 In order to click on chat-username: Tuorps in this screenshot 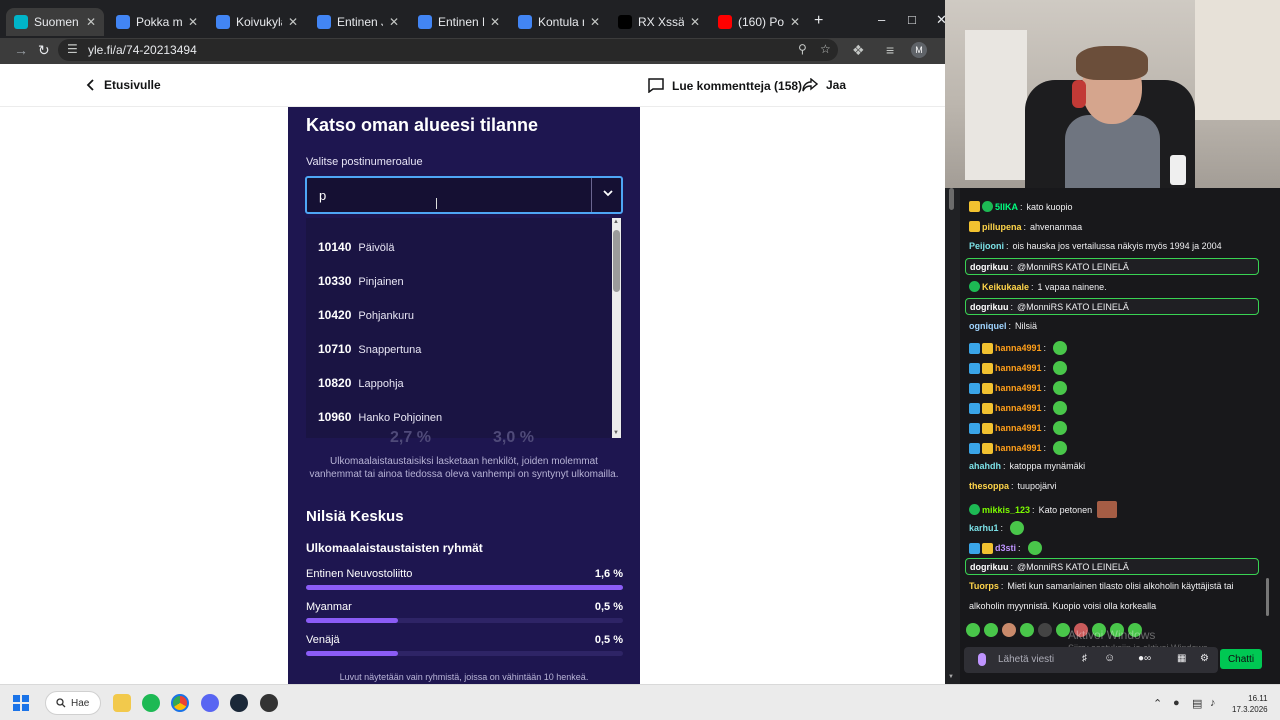, I will do `click(984, 586)`.